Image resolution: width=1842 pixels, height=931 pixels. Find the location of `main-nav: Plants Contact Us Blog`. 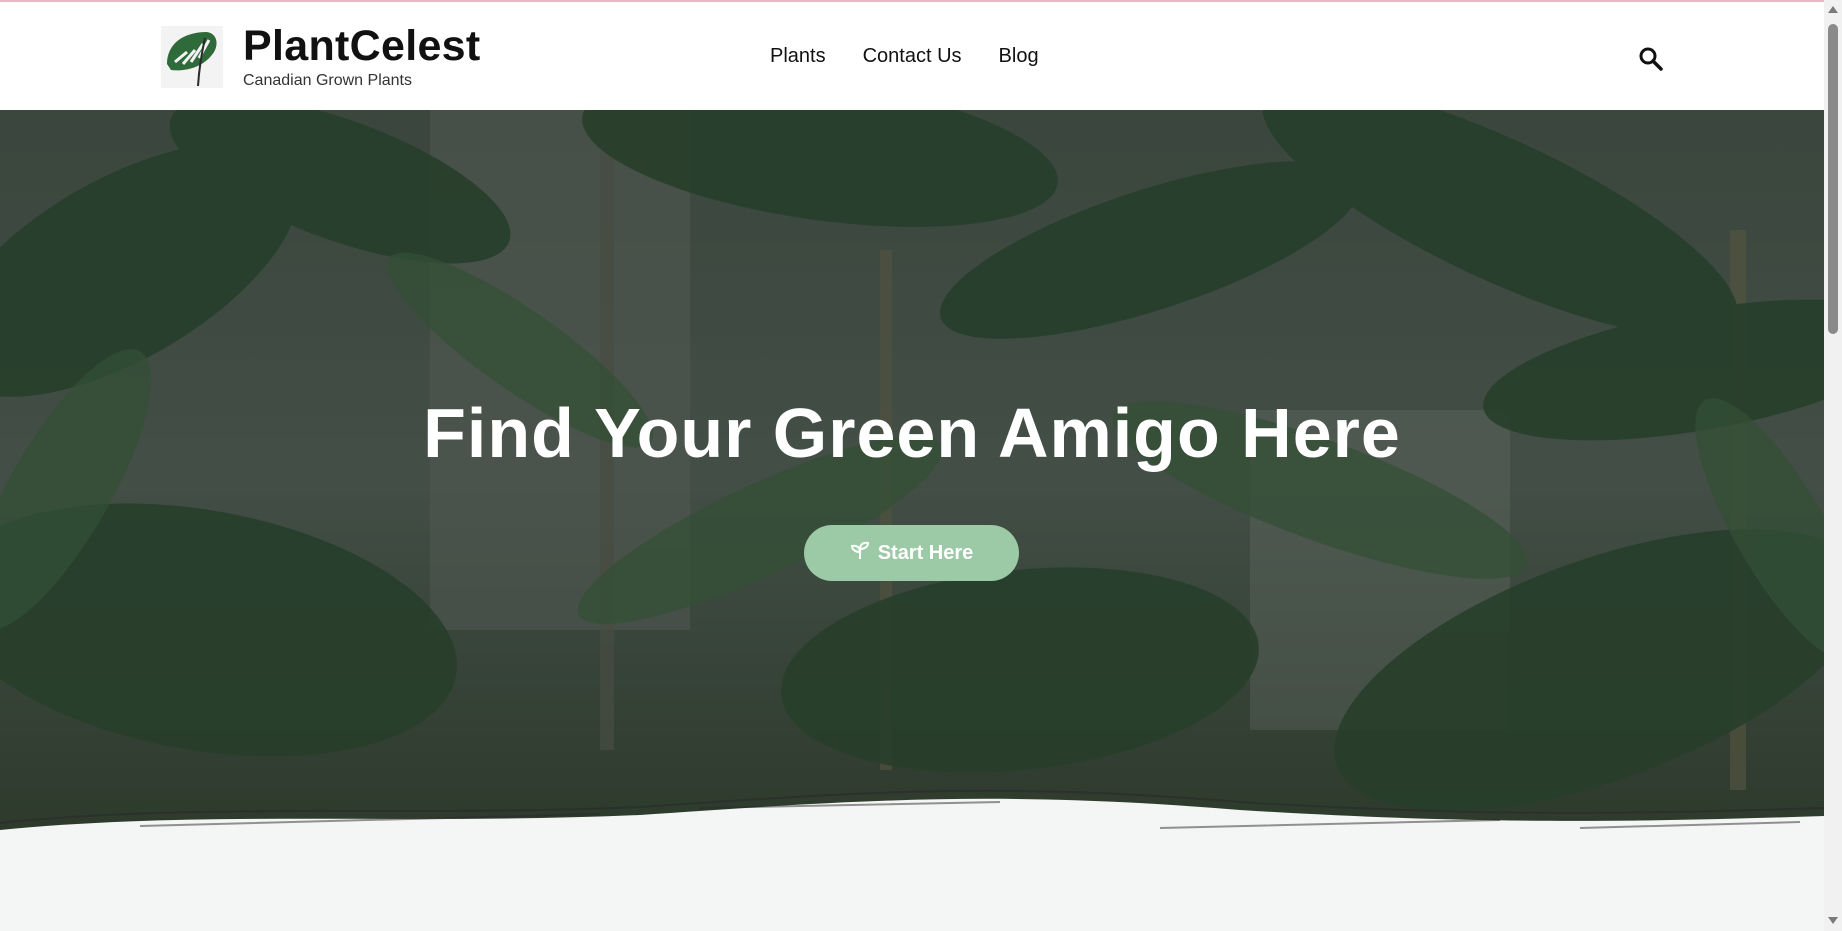

main-nav: Plants Contact Us Blog is located at coordinates (904, 56).